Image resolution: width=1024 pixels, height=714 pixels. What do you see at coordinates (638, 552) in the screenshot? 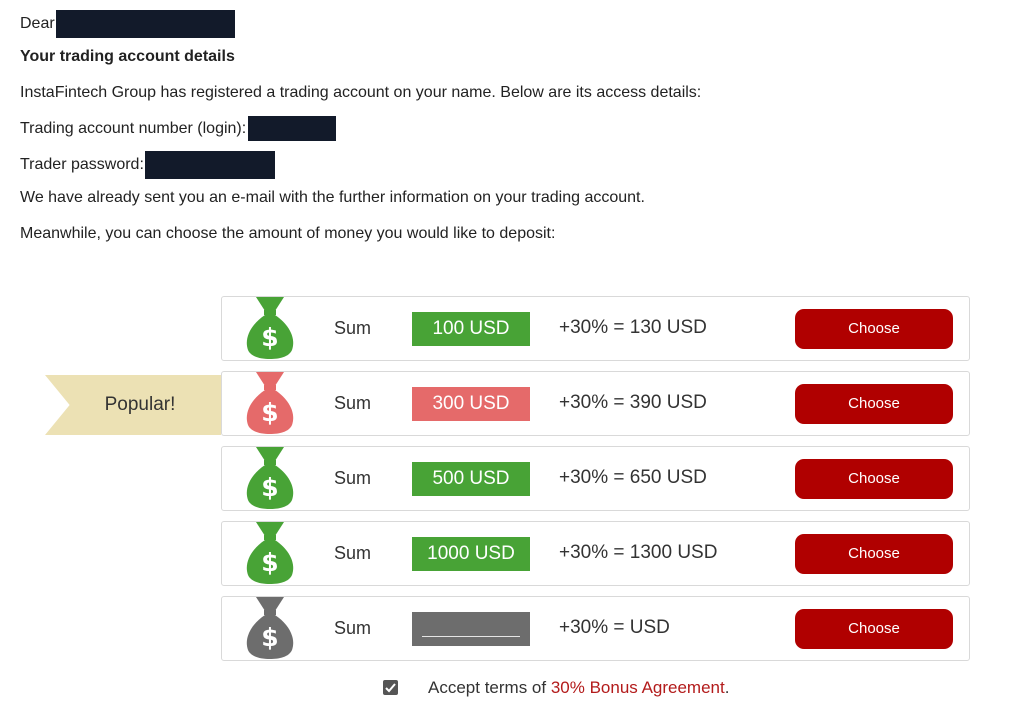
I see `bonus-text: +30% = 1300 USD` at bounding box center [638, 552].